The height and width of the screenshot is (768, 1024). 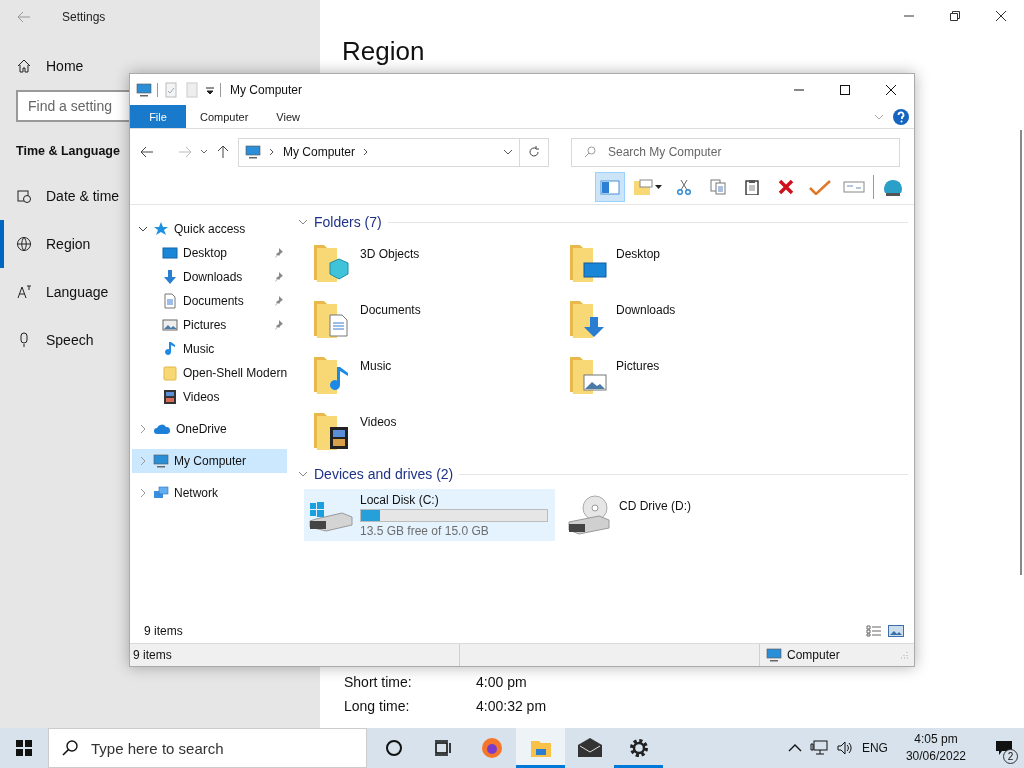 What do you see at coordinates (45, 244) in the screenshot?
I see `nav-item: Region` at bounding box center [45, 244].